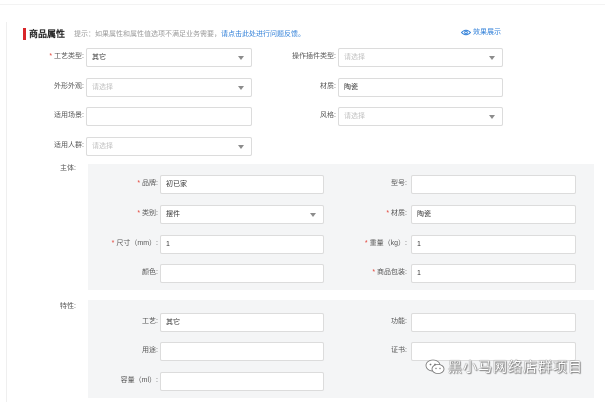 The image size is (605, 412). What do you see at coordinates (147, 183) in the screenshot?
I see `brand-label: * 品牌:` at bounding box center [147, 183].